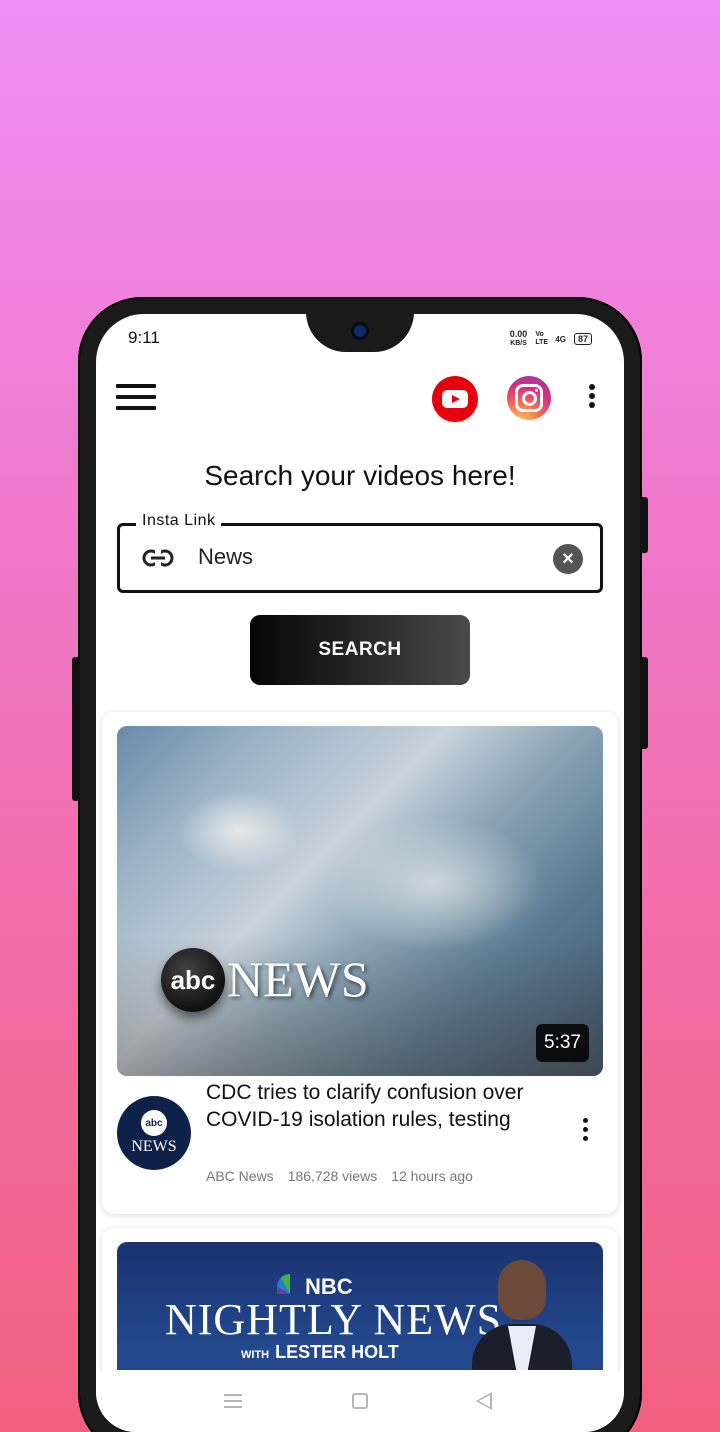  Describe the element at coordinates (542, 338) in the screenshot. I see `volte-indicator: Vo LTE` at that location.